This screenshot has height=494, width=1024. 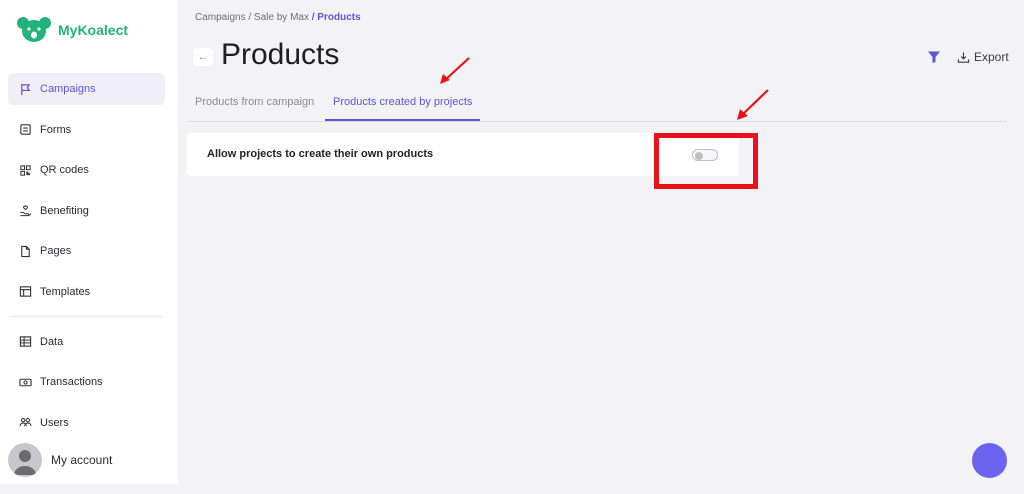 What do you see at coordinates (336, 17) in the screenshot?
I see `breadcrumb-current: / Products` at bounding box center [336, 17].